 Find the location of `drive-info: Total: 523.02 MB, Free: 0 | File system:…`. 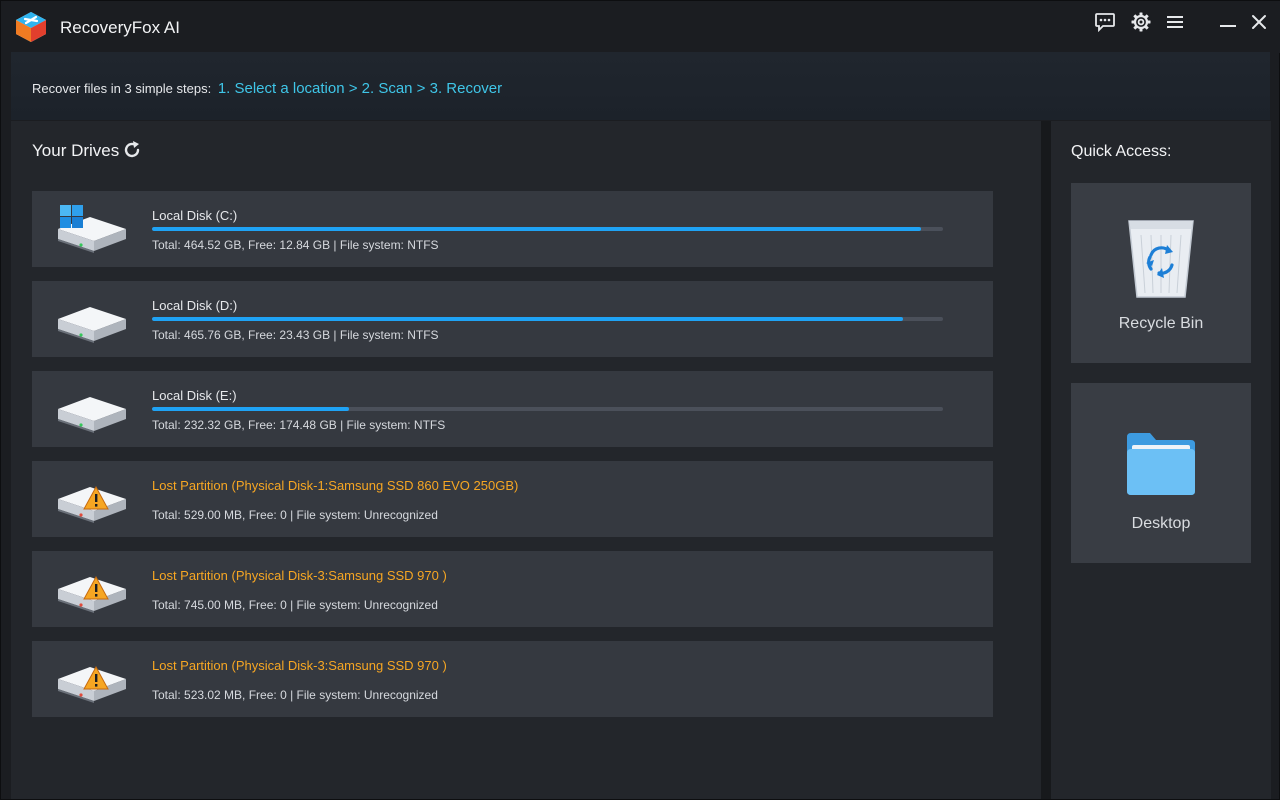

drive-info: Total: 523.02 MB, Free: 0 | File system:… is located at coordinates (295, 695).